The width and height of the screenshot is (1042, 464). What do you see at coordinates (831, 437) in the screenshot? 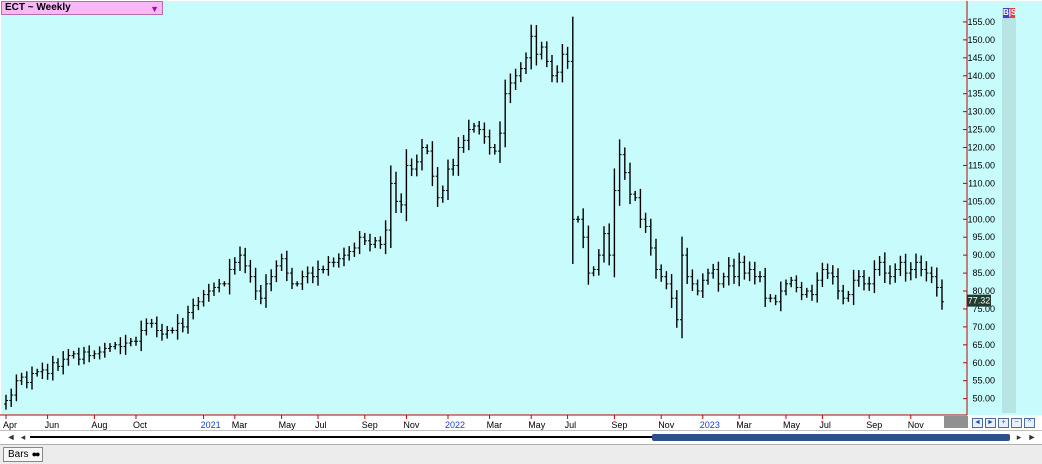
I see `scroll-thumb` at bounding box center [831, 437].